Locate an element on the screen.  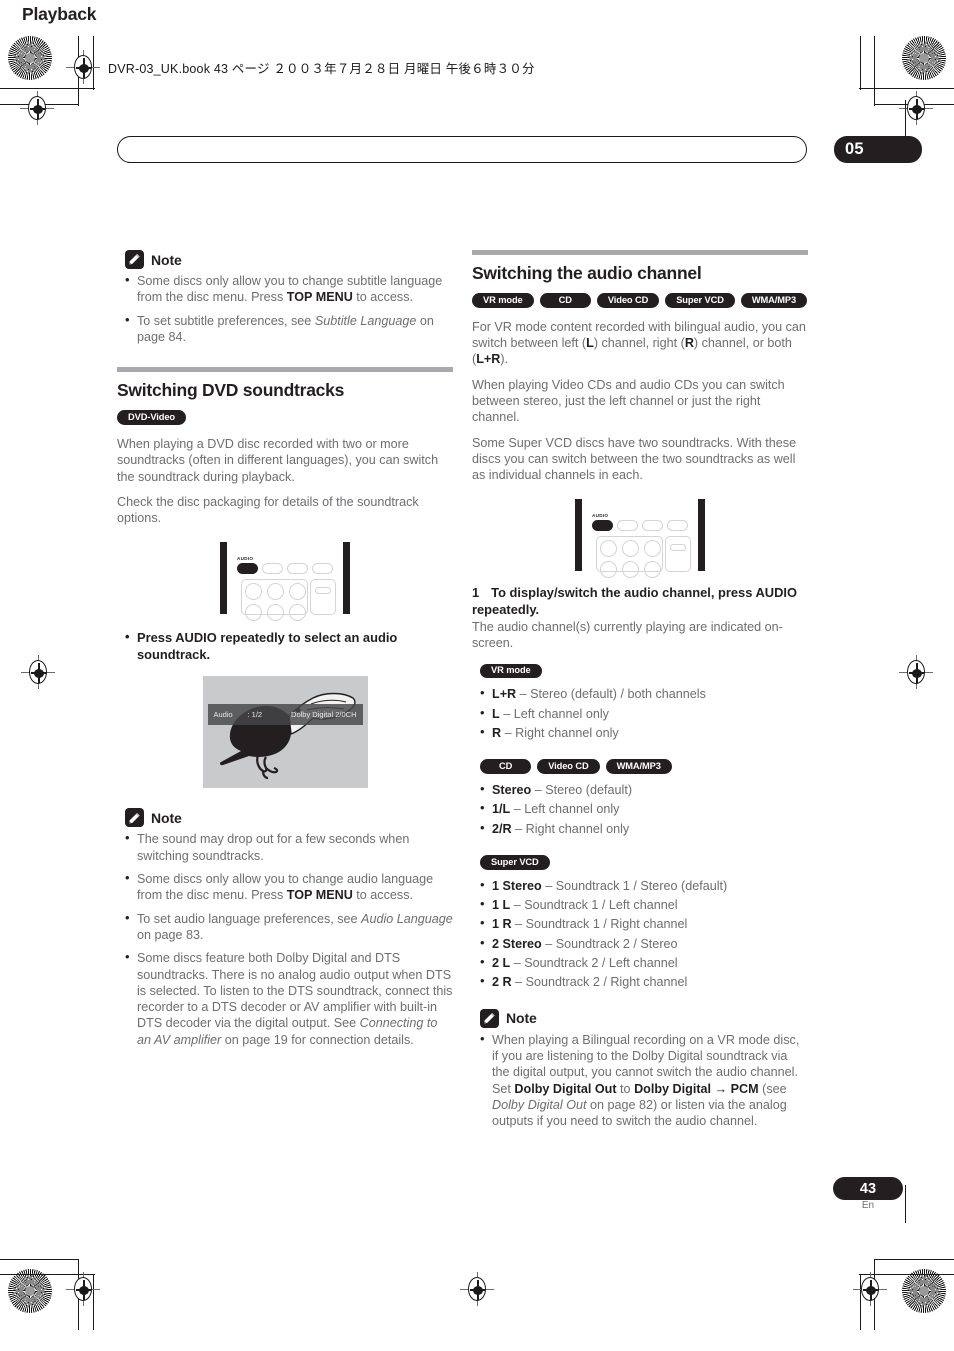
osd-screenshot: Audio : 1/2 Dolby Digital 2/0CH is located at coordinates (285, 732).